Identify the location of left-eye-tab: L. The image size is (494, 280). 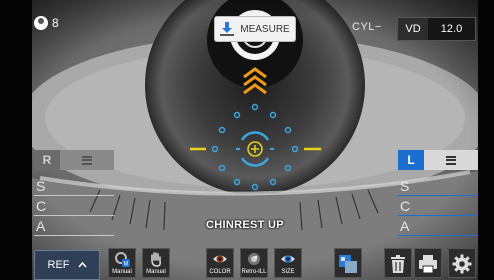
(411, 160).